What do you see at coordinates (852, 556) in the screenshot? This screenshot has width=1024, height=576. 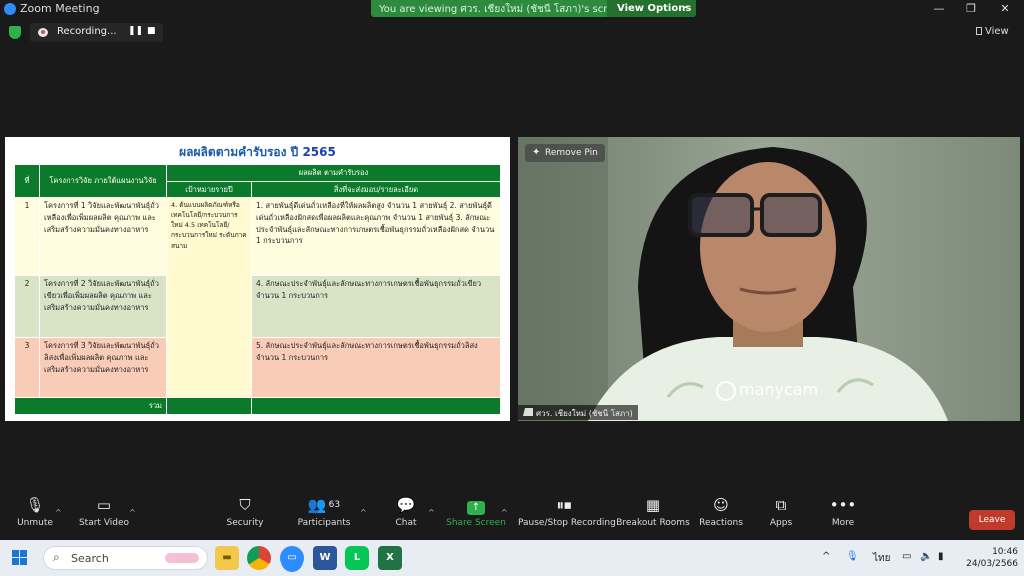 I see `microphone-icon: 🎙` at bounding box center [852, 556].